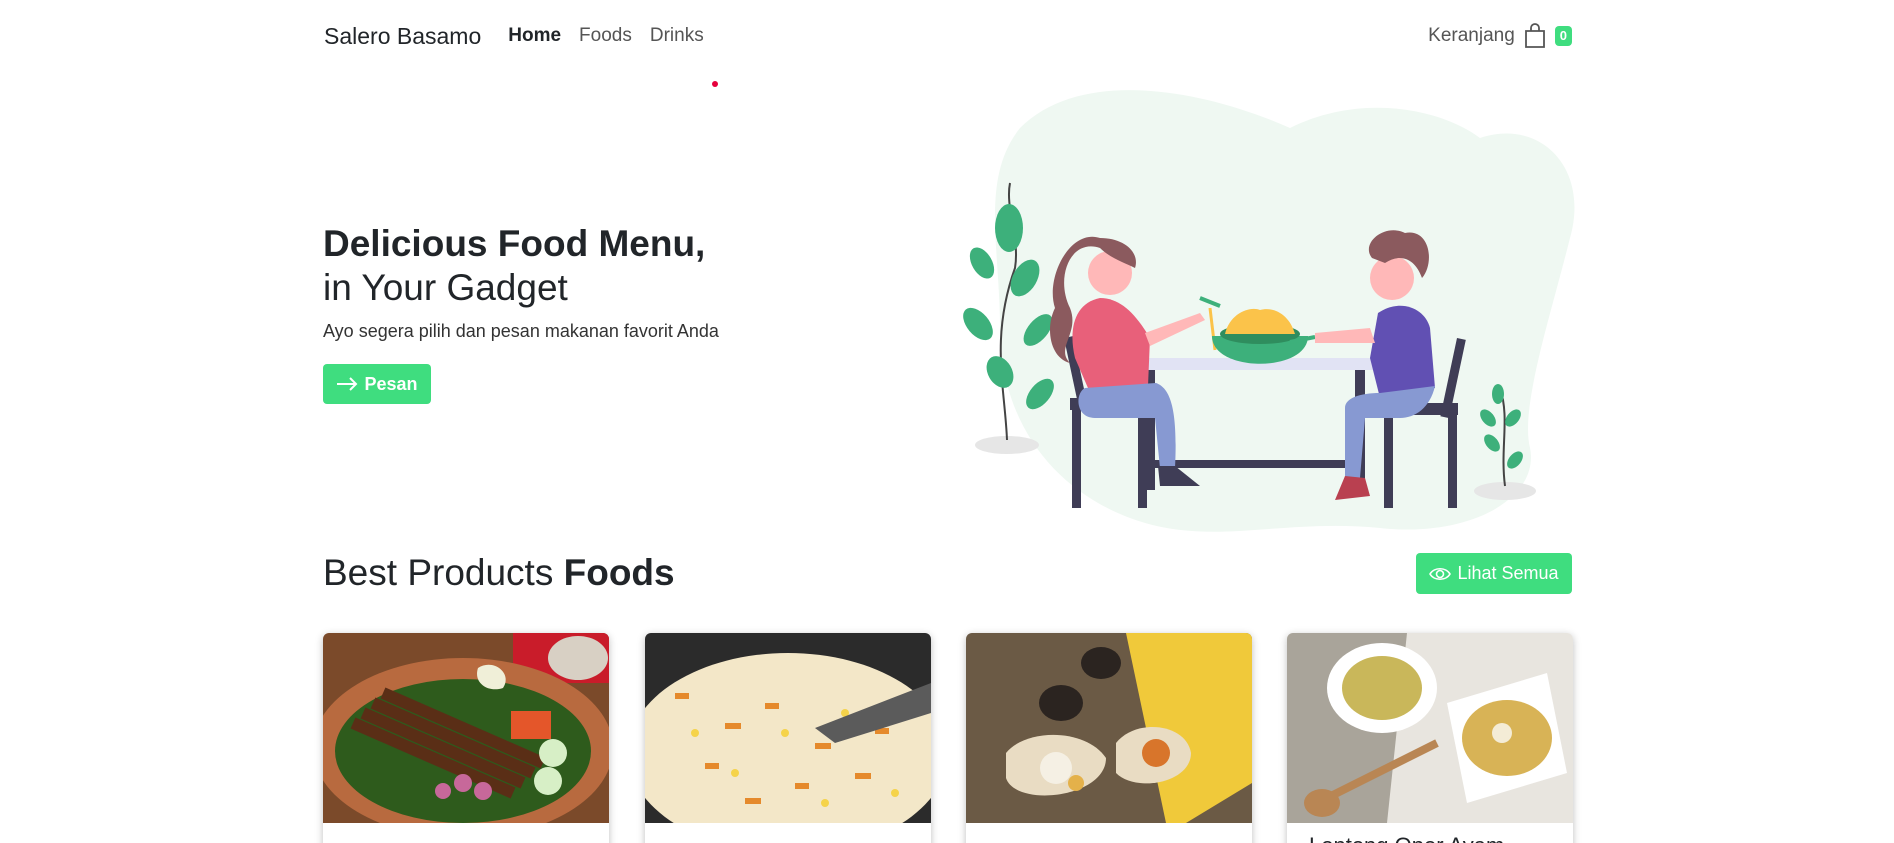  I want to click on product-card-nasi-goreng, so click(788, 738).